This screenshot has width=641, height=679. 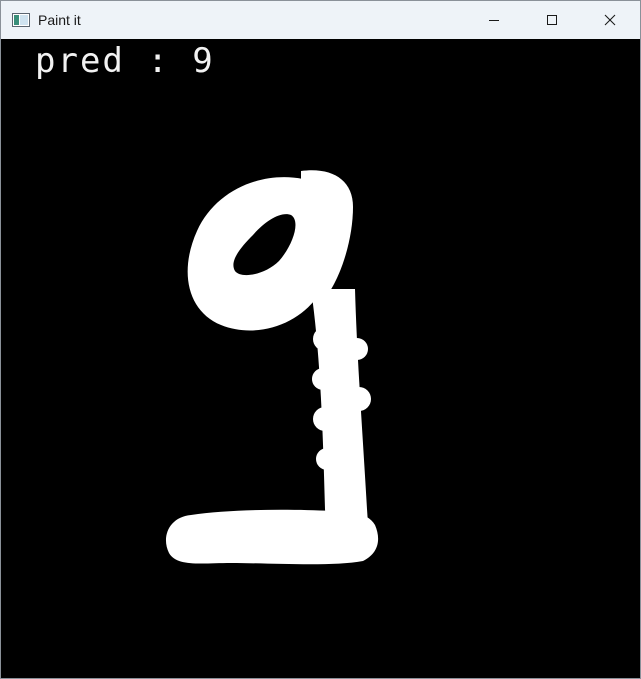 I want to click on prediction-label: pred : 9, so click(x=125, y=61).